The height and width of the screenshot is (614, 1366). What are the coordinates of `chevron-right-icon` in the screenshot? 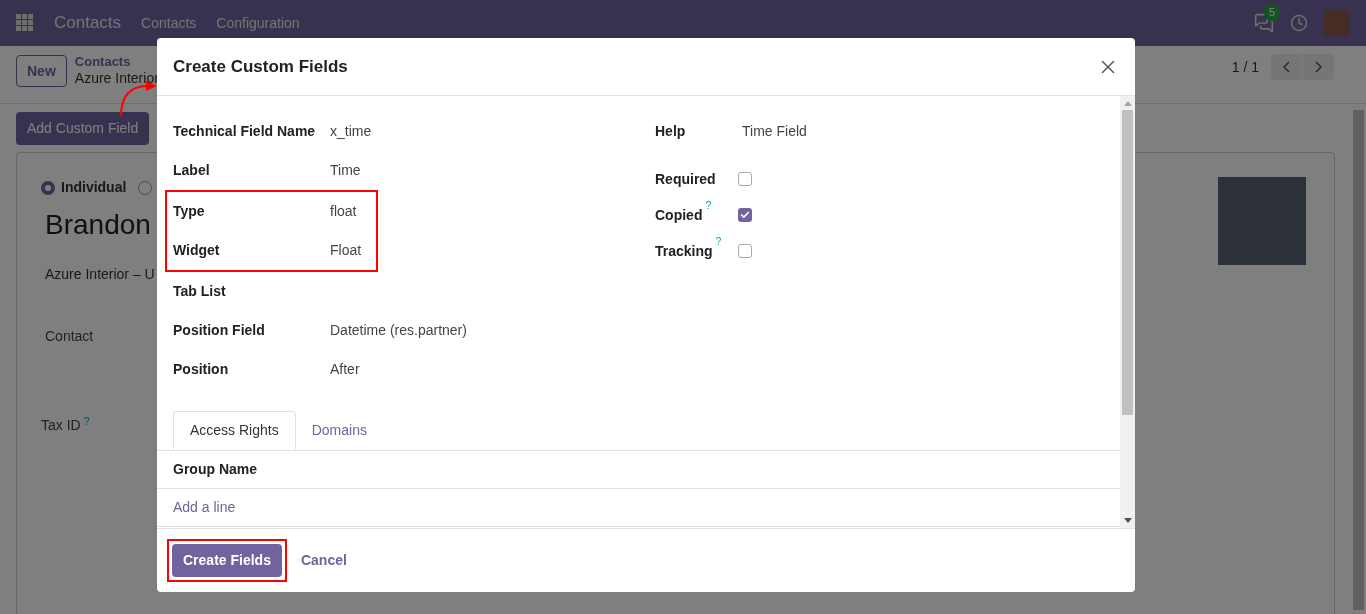 It's located at (1318, 67).